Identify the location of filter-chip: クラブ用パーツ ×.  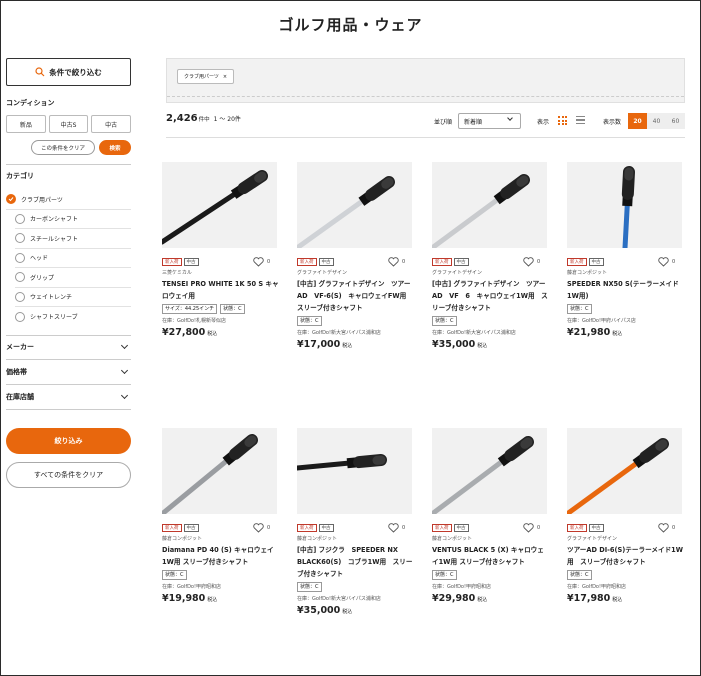
(206, 76).